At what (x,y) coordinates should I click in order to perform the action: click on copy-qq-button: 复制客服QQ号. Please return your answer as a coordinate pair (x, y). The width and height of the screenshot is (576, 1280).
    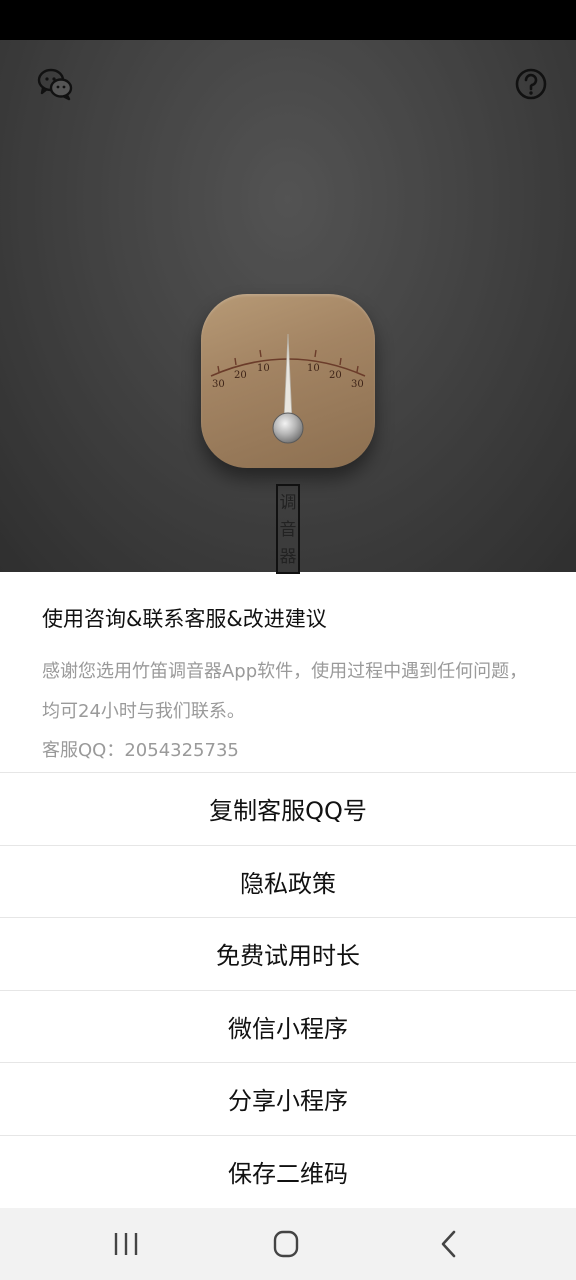
    Looking at the image, I should click on (288, 808).